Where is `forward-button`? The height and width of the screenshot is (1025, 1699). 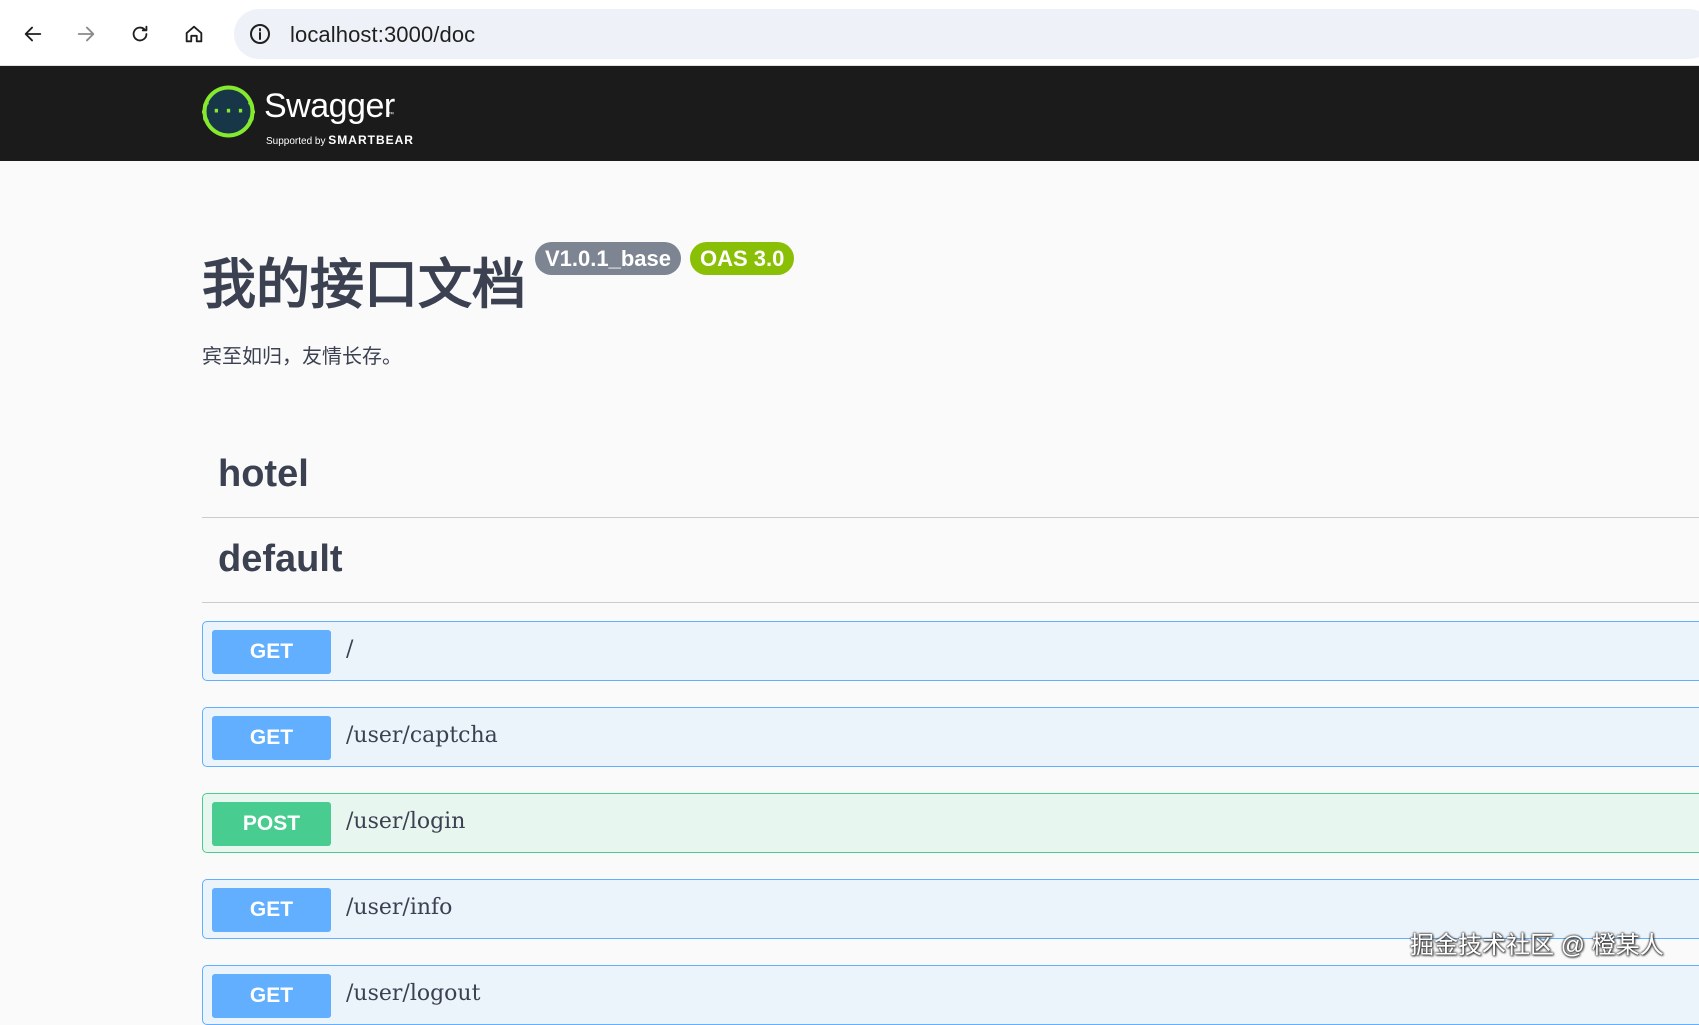 forward-button is located at coordinates (86, 34).